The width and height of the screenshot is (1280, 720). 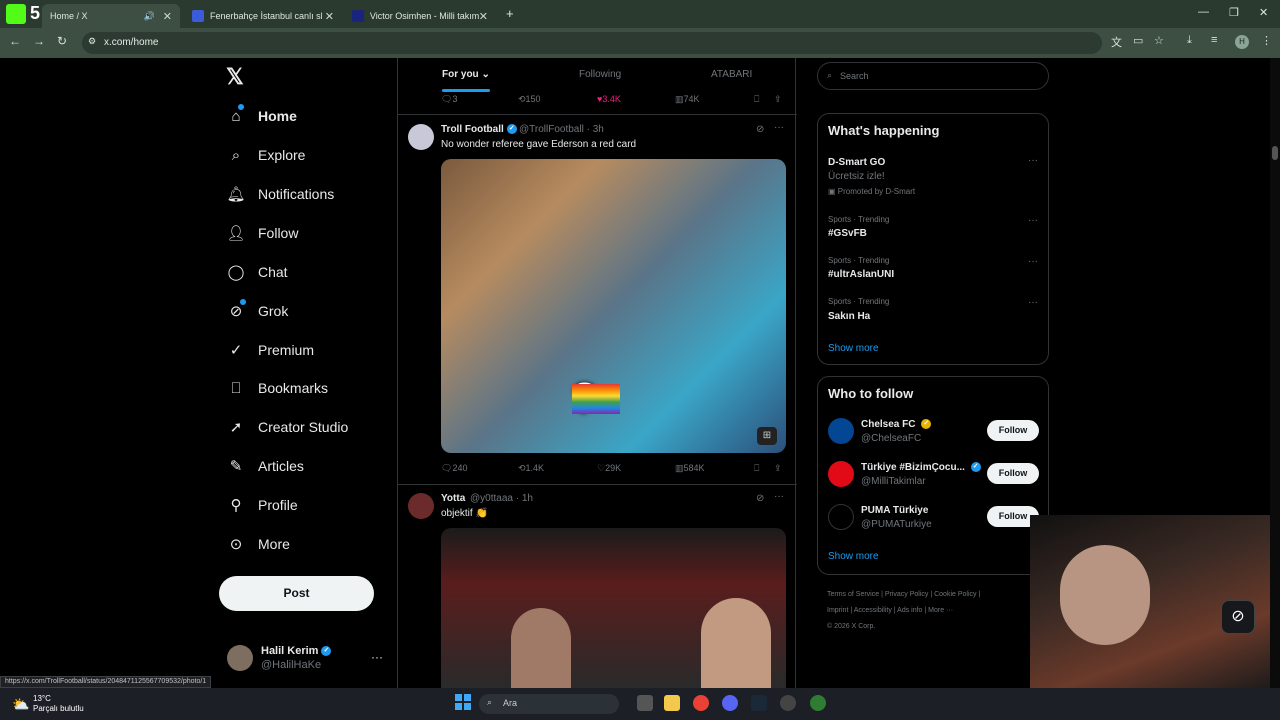 I want to click on tab-osimhen: Victor Osimhen - Milli takım | T ✕, so click(x=420, y=16).